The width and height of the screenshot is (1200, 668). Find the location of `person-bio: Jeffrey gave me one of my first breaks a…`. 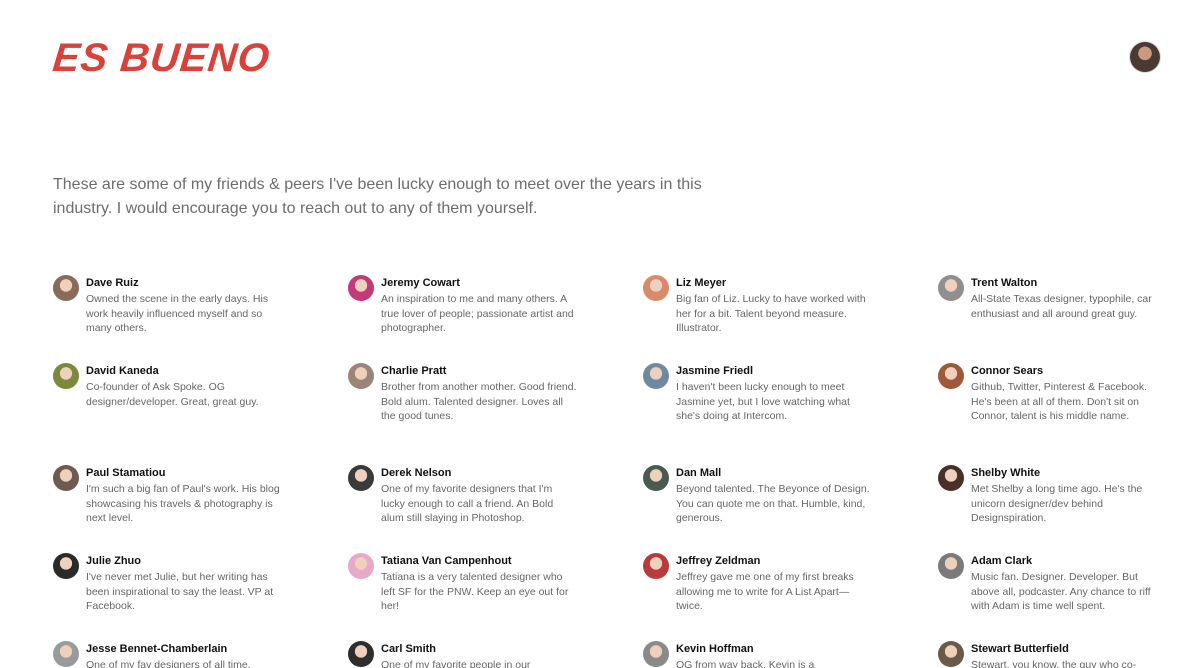

person-bio: Jeffrey gave me one of my first breaks a… is located at coordinates (765, 591).